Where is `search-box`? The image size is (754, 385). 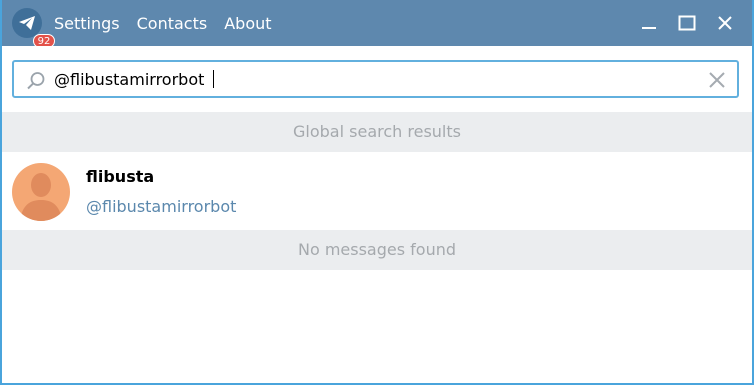
search-box is located at coordinates (375, 79).